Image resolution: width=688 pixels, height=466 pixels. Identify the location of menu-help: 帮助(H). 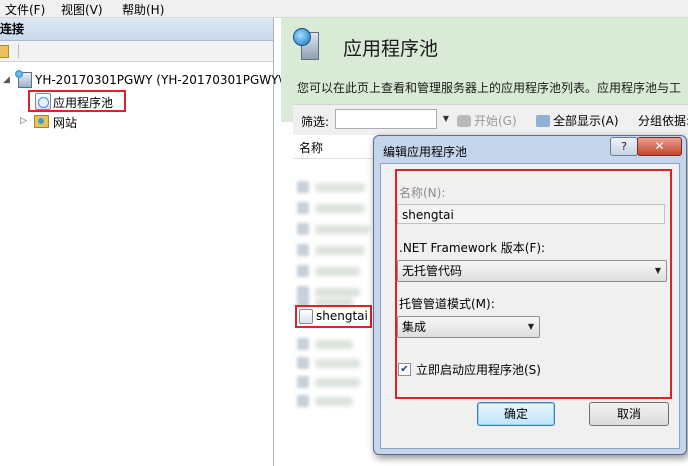
(143, 9).